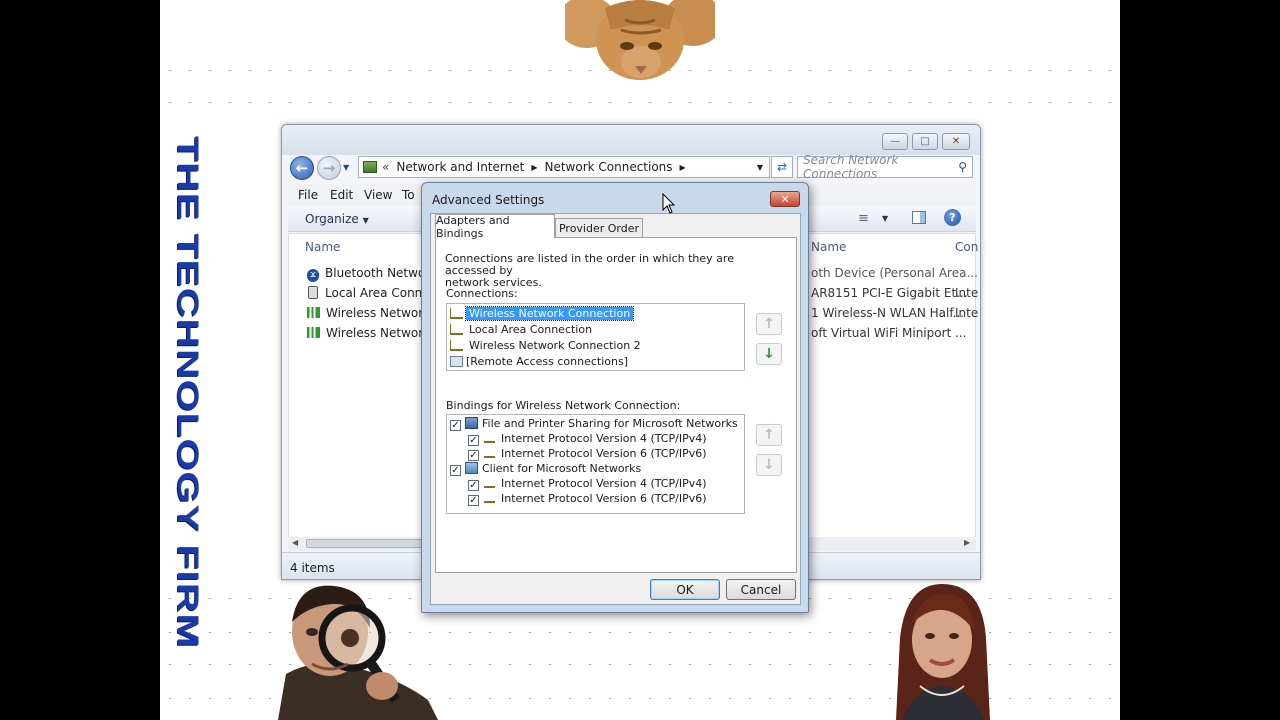 The width and height of the screenshot is (1280, 720). I want to click on menu-file: File, so click(308, 195).